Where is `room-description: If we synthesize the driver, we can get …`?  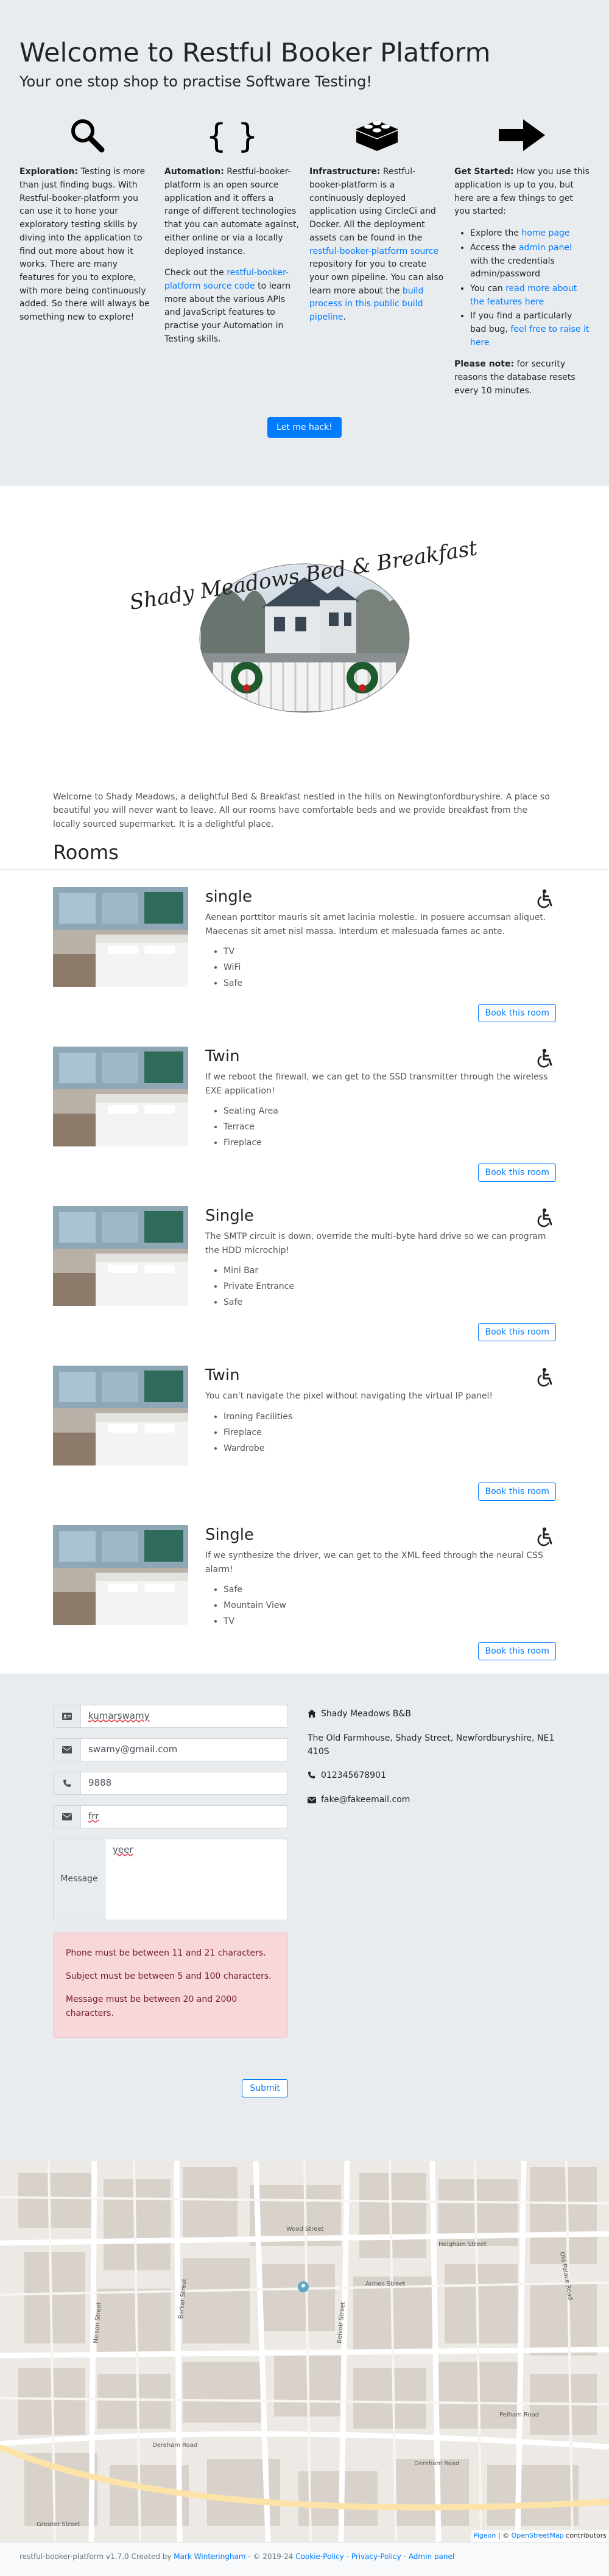 room-description: If we synthesize the driver, we can get … is located at coordinates (374, 1562).